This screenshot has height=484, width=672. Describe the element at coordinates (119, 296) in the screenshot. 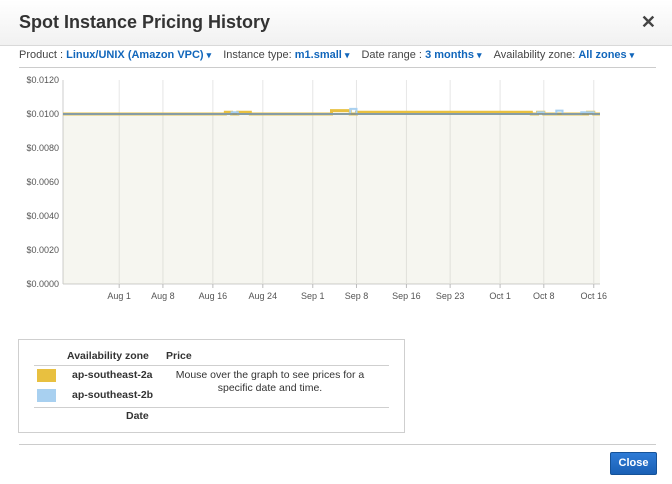

I see `x-tick-label: Aug 1` at that location.